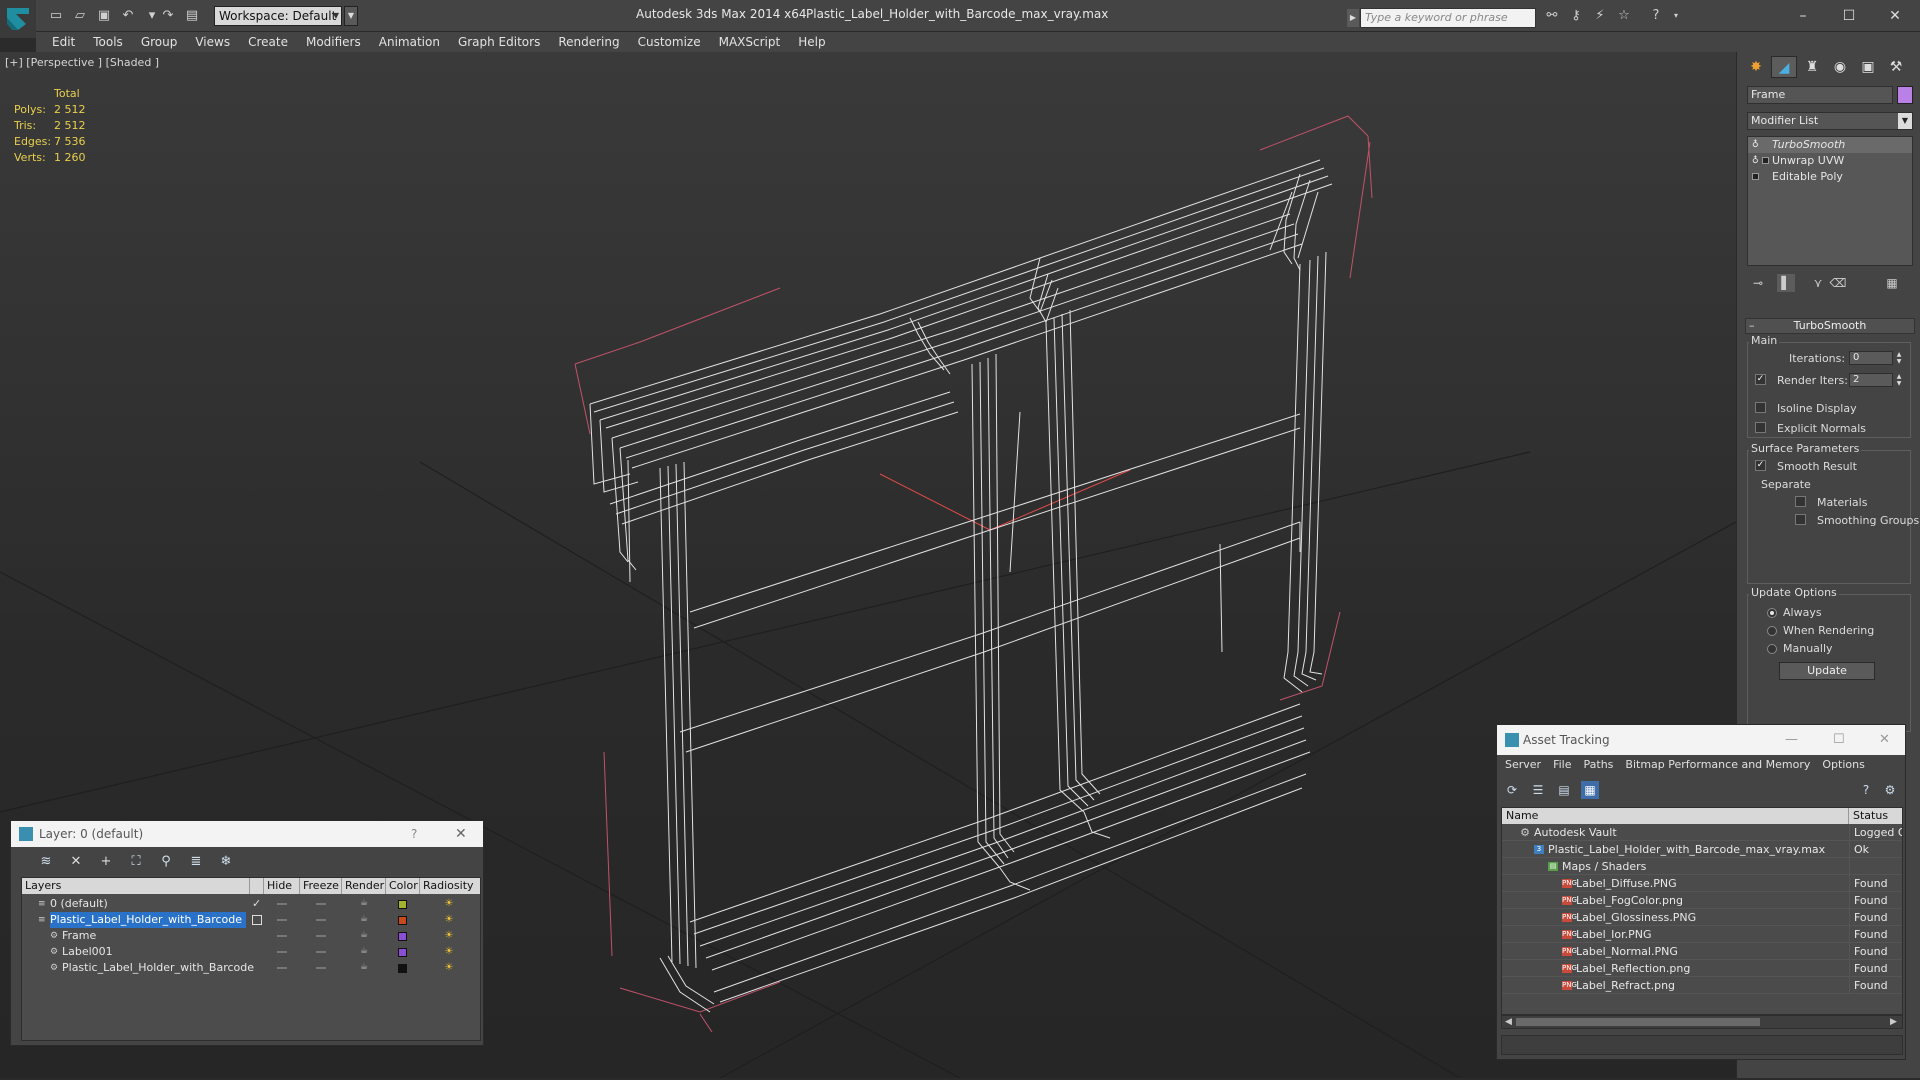 Image resolution: width=1920 pixels, height=1080 pixels. I want to click on minimize-button: –, so click(1803, 16).